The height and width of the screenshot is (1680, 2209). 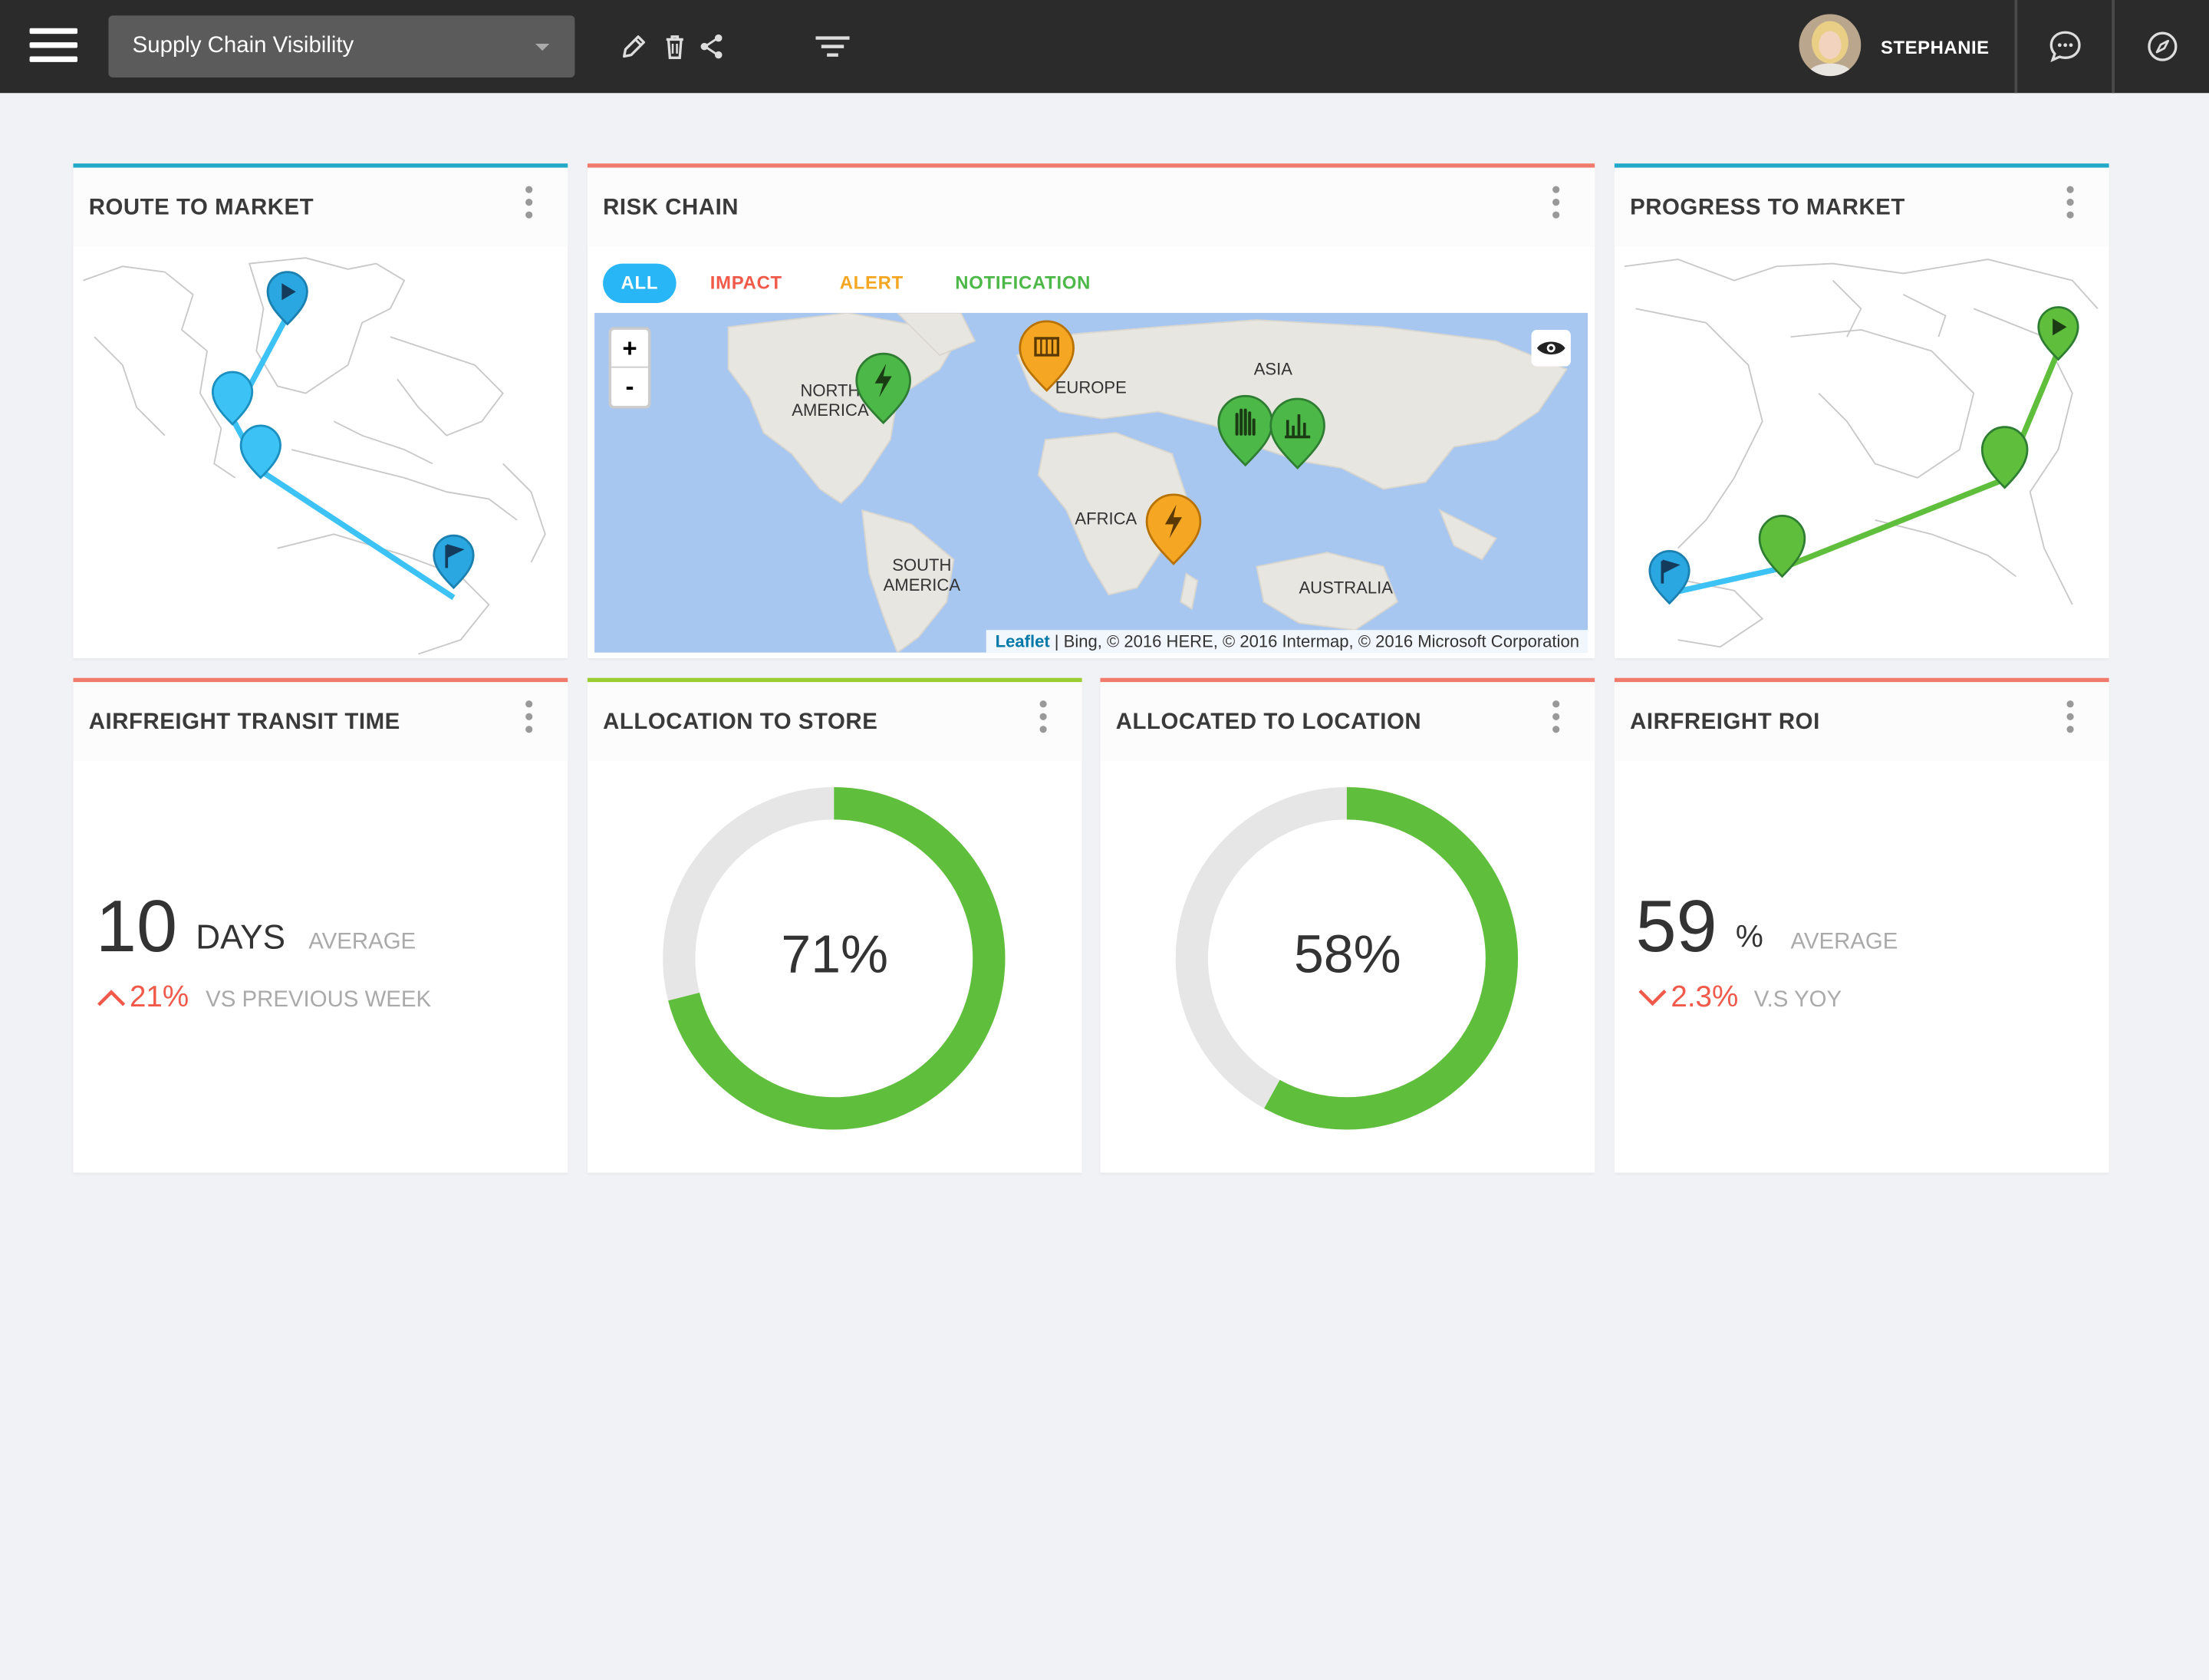 I want to click on kpi-unit: DAYS, so click(x=241, y=937).